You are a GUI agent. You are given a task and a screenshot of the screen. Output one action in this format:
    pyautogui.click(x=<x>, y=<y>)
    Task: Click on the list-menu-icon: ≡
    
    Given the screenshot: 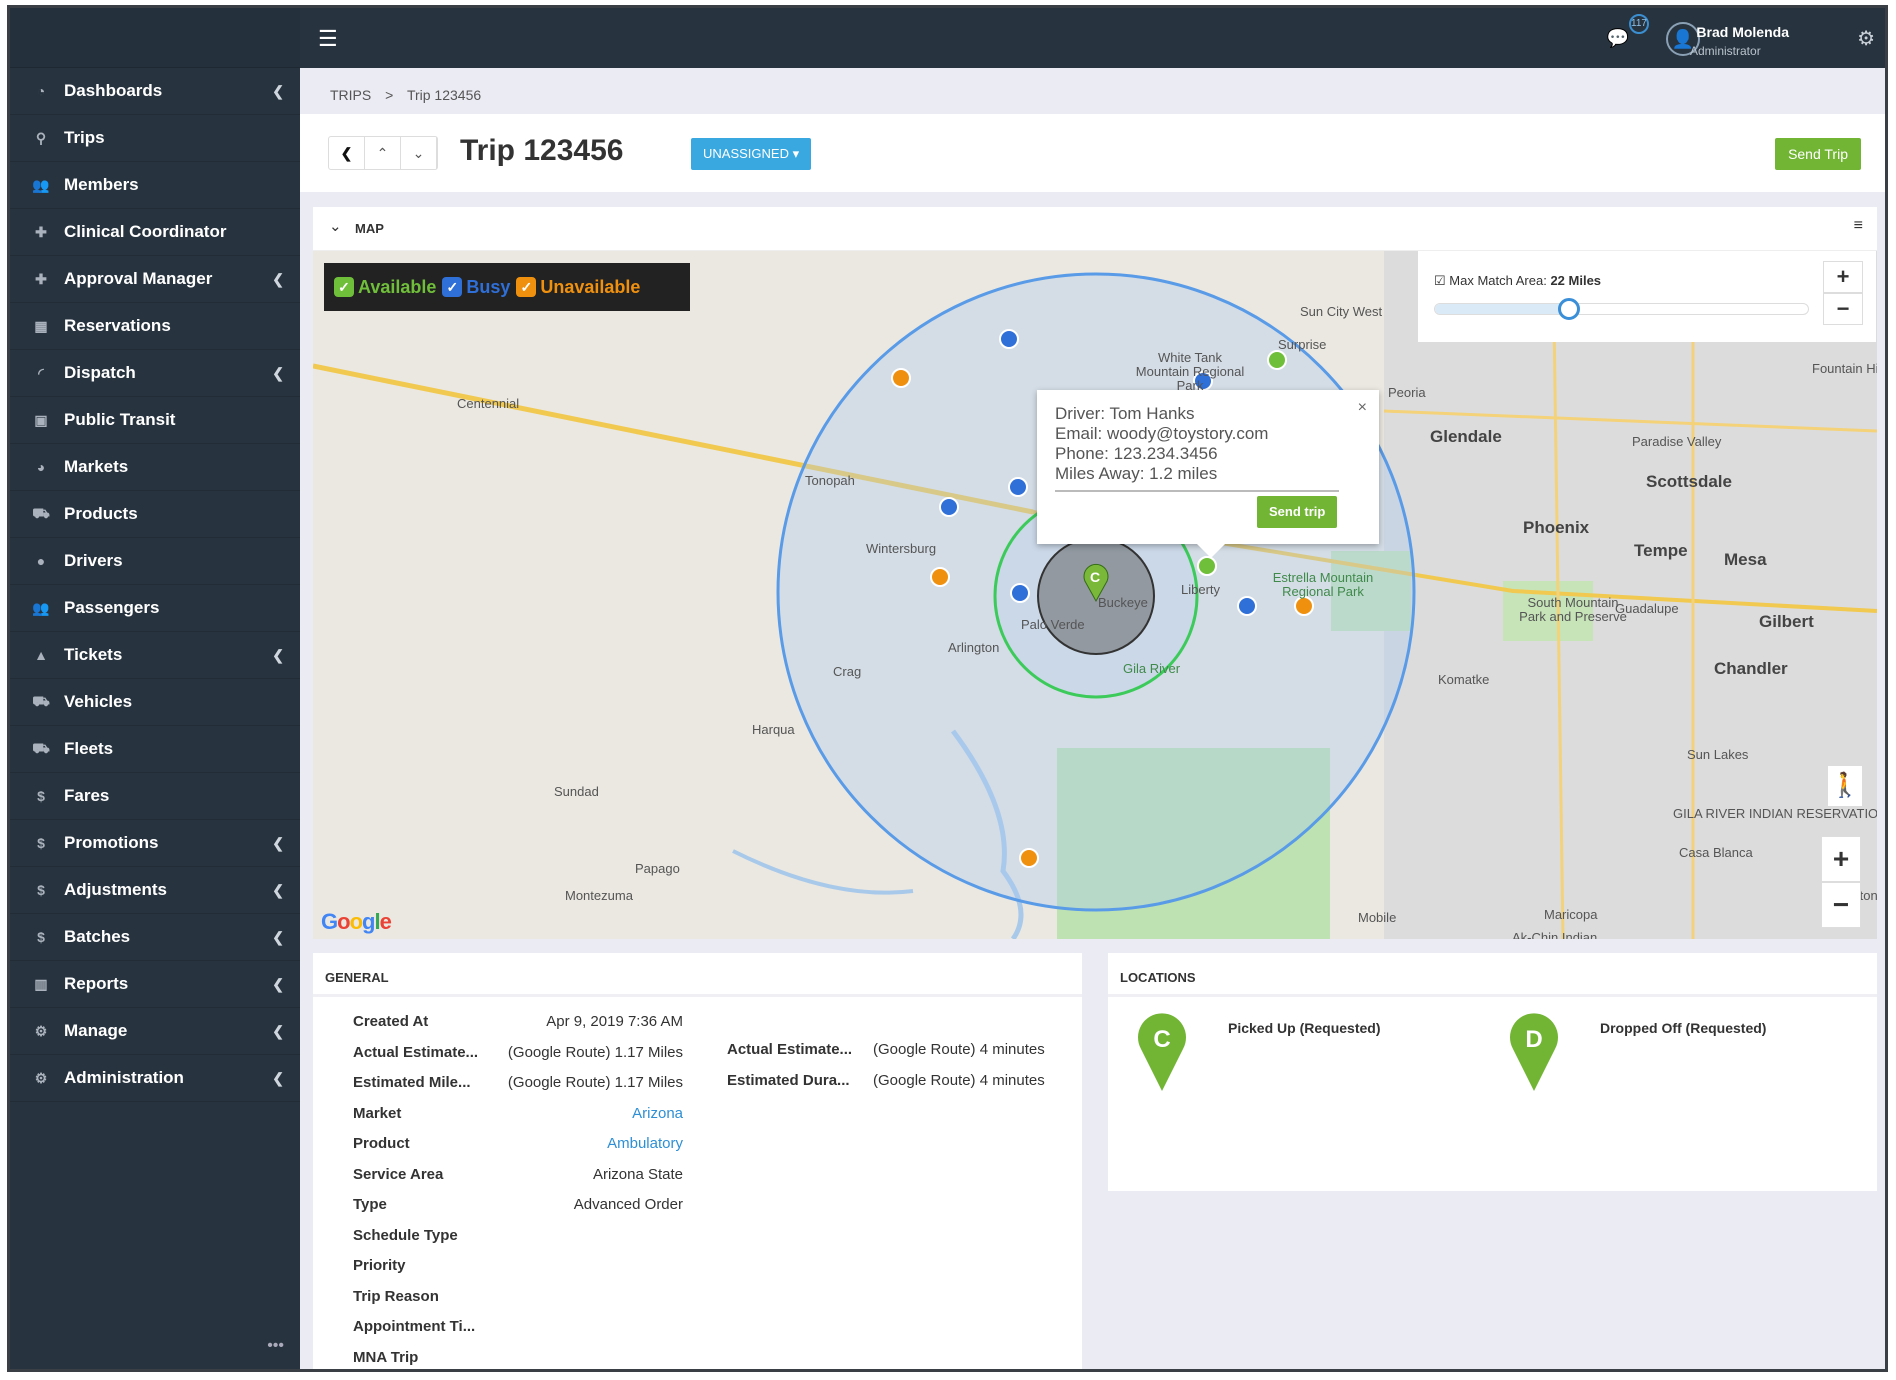 What is the action you would take?
    pyautogui.click(x=1858, y=226)
    